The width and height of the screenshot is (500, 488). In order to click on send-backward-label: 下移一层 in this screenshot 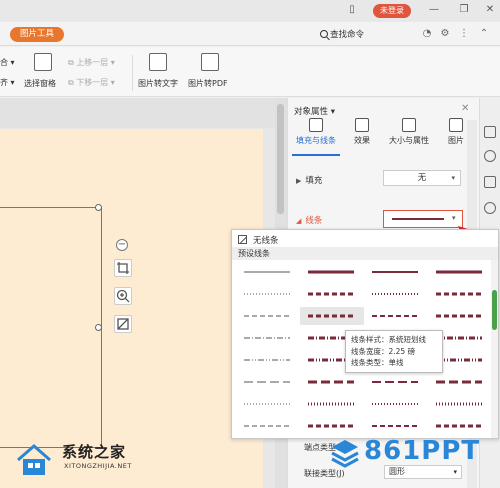, I will do `click(92, 82)`.